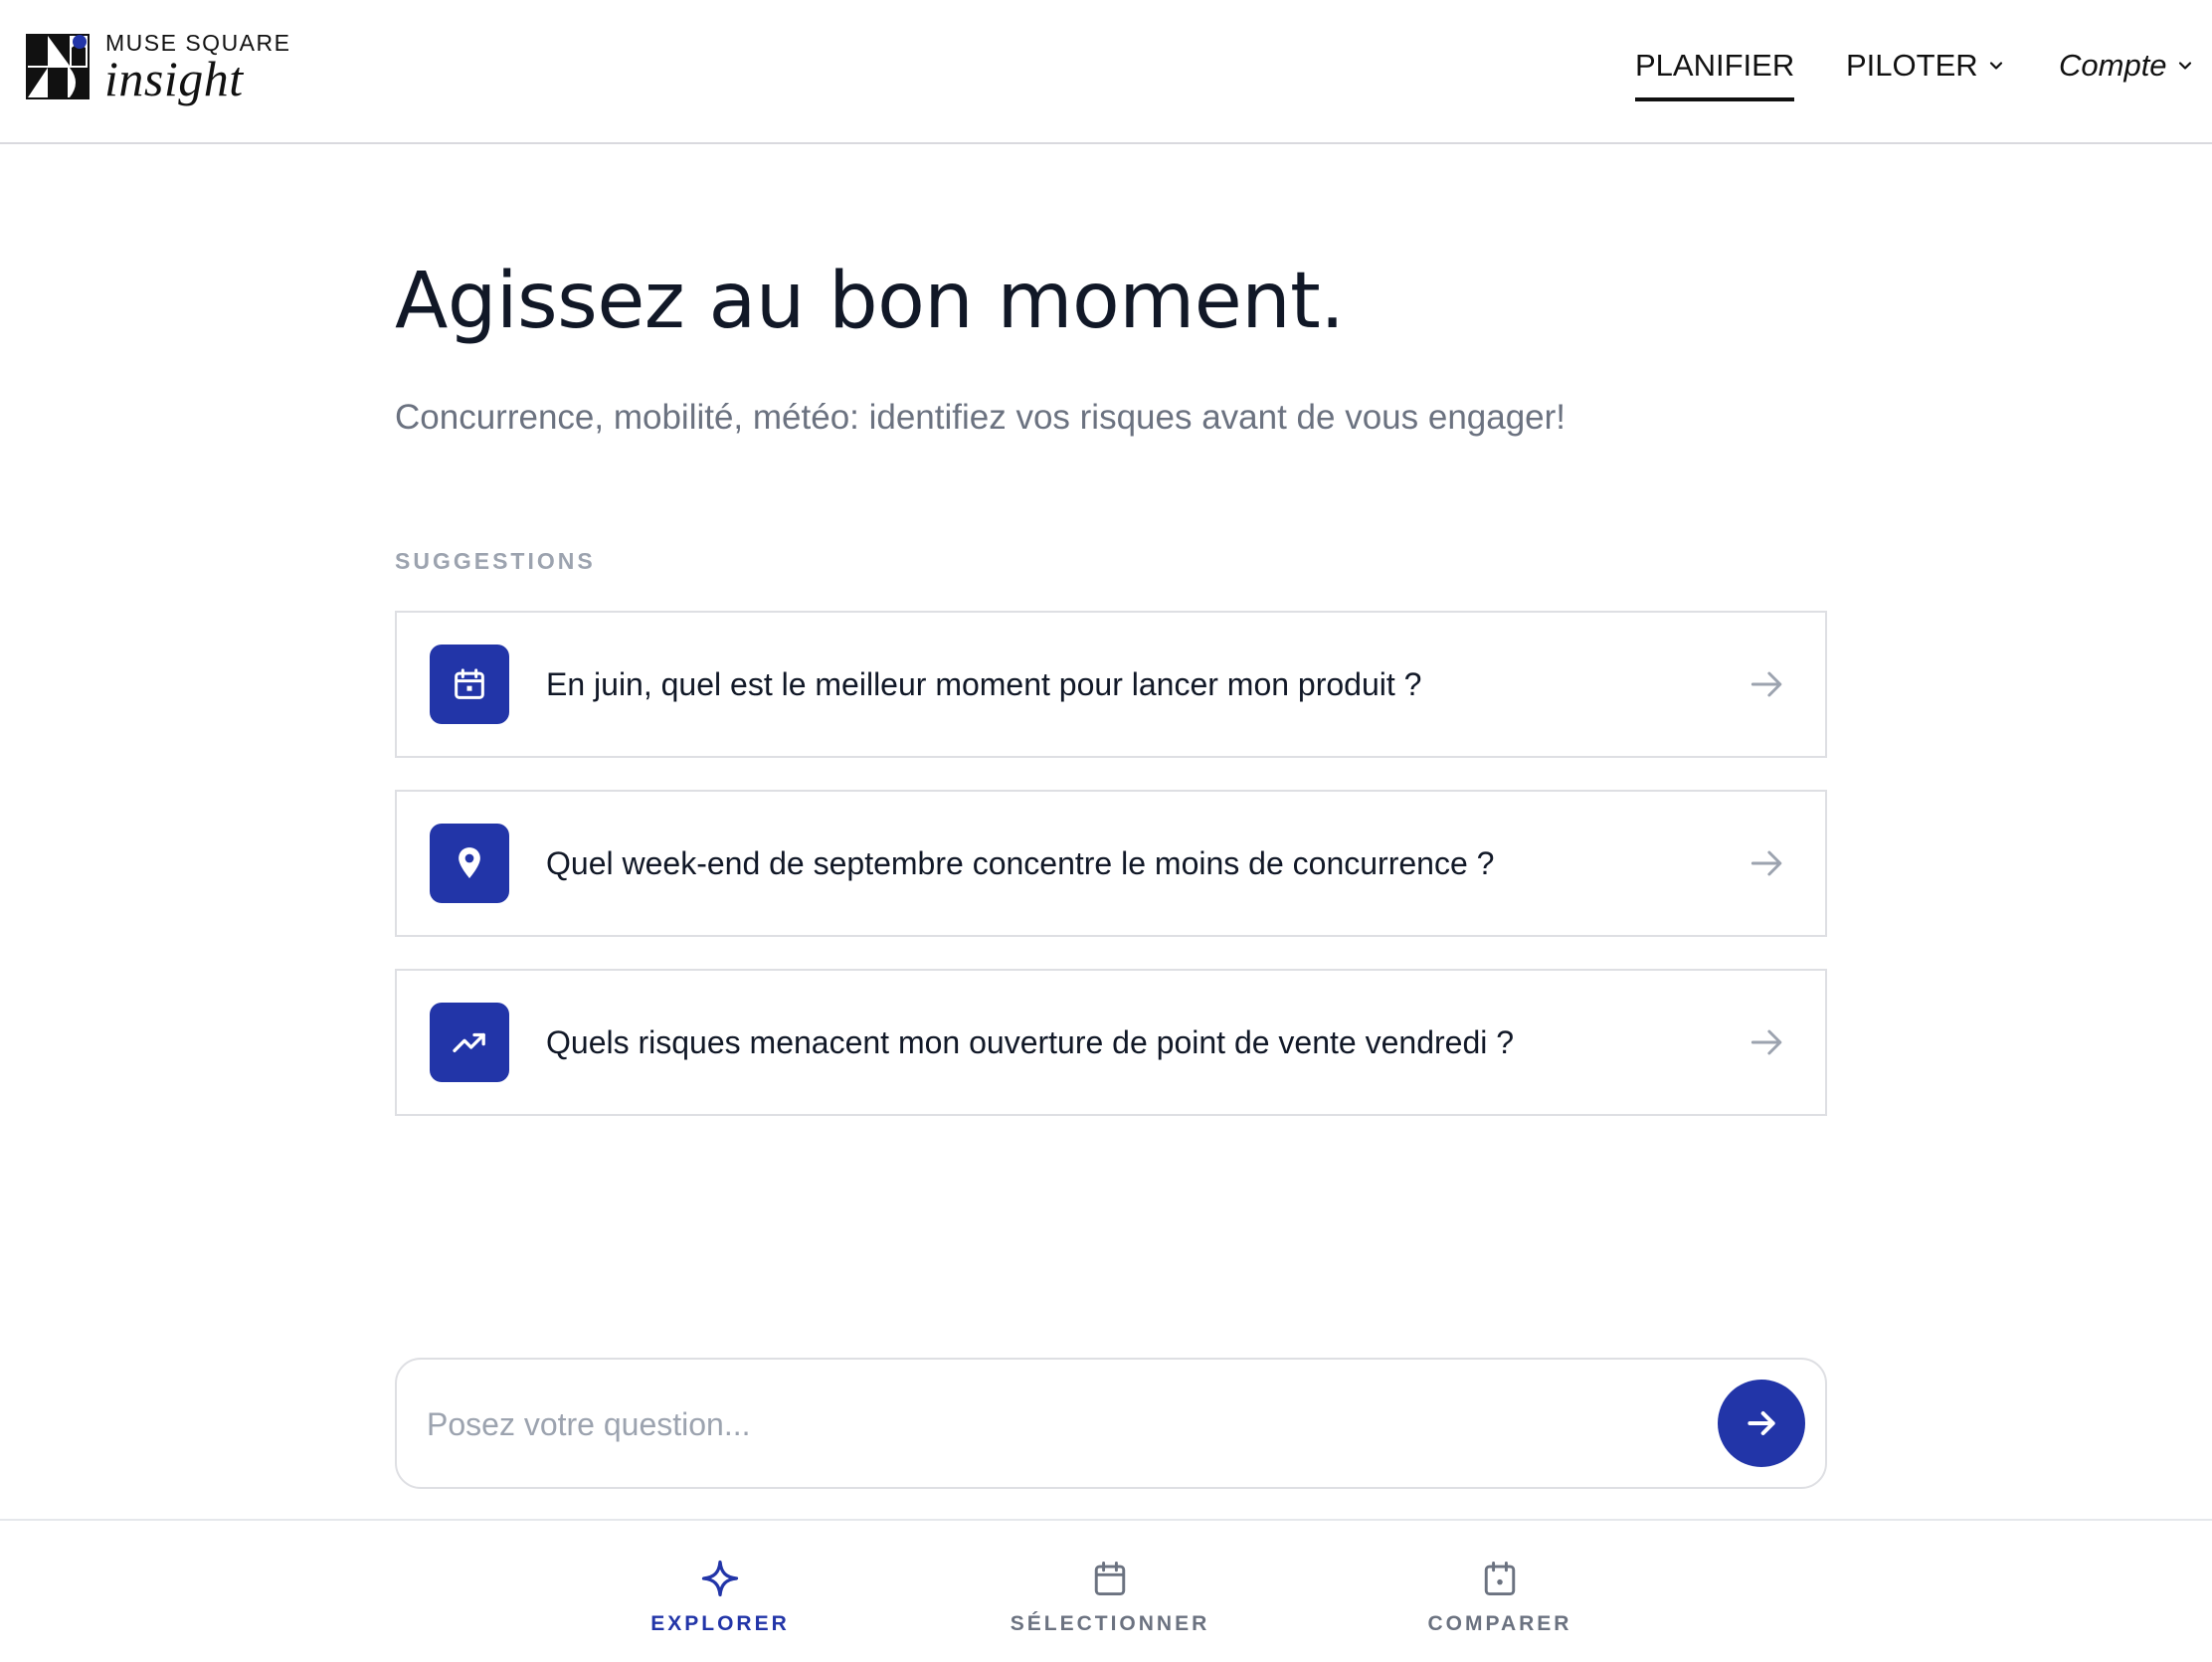 This screenshot has height=1662, width=2212. I want to click on tab-comparer: COMPARER, so click(1500, 1597).